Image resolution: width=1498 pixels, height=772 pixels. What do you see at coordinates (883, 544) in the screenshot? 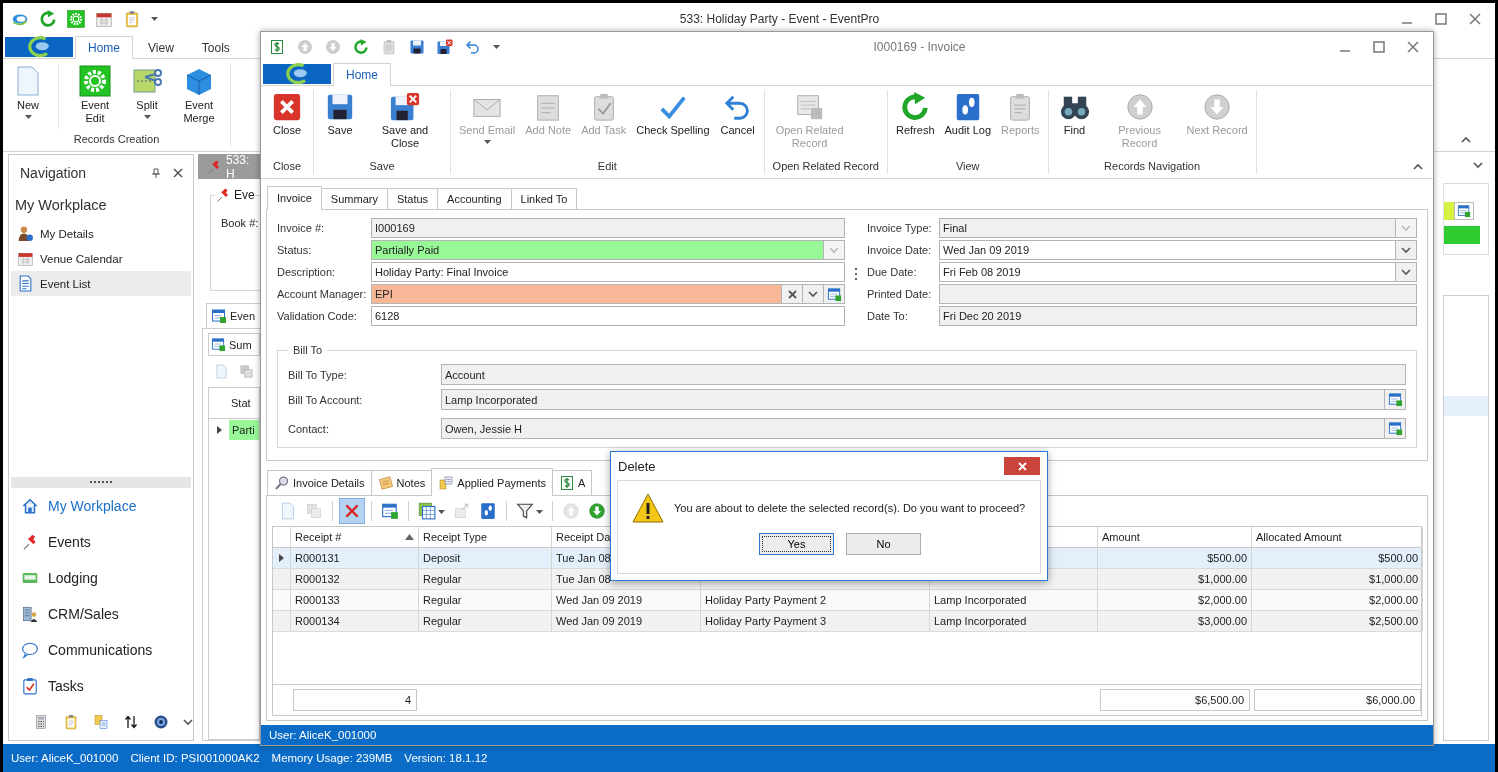
I see `dialog-button: No` at bounding box center [883, 544].